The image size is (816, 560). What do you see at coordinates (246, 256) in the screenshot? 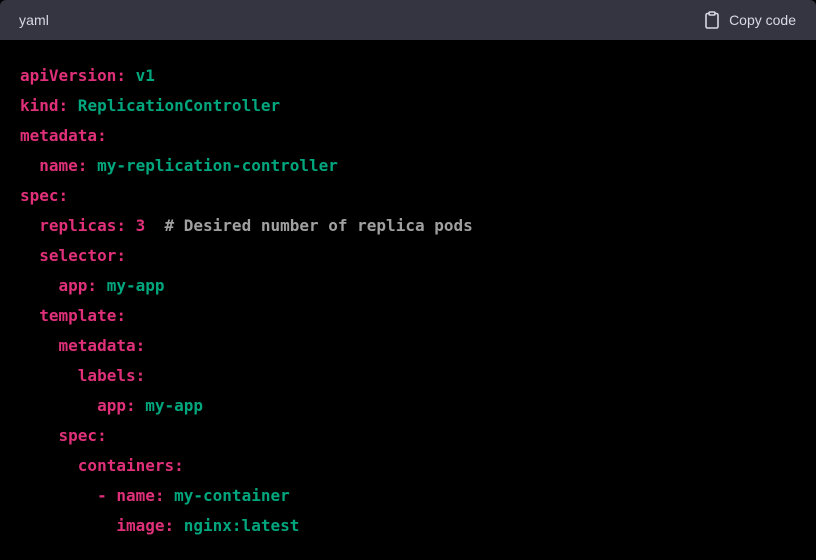
I see `code-line: selector:` at bounding box center [246, 256].